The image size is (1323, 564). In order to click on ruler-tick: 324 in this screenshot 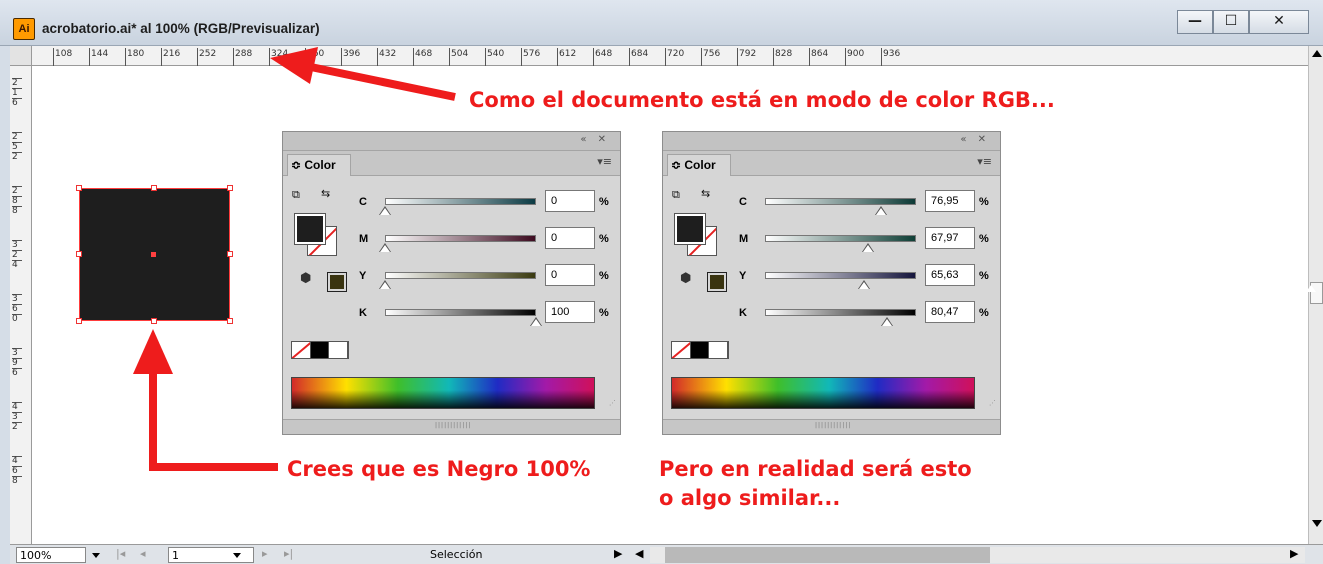, I will do `click(278, 57)`.